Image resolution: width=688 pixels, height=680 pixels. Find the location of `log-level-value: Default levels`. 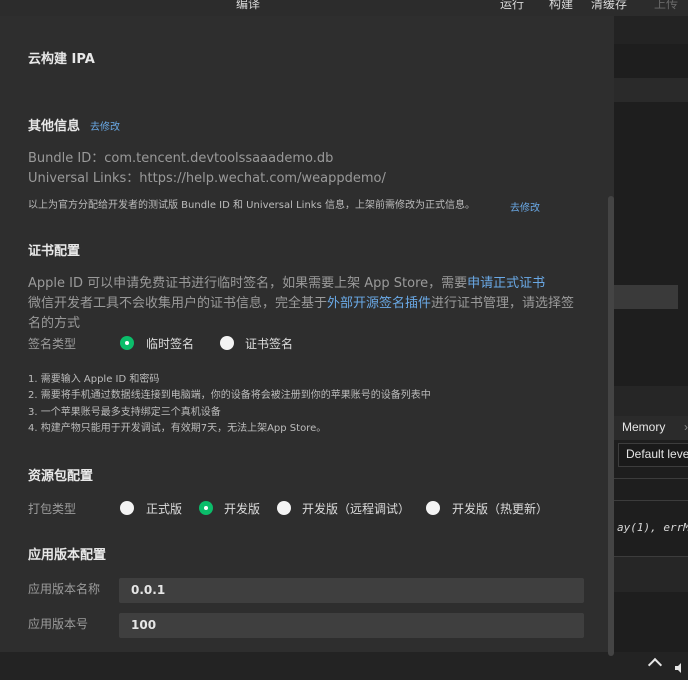

log-level-value: Default levels is located at coordinates (657, 454).